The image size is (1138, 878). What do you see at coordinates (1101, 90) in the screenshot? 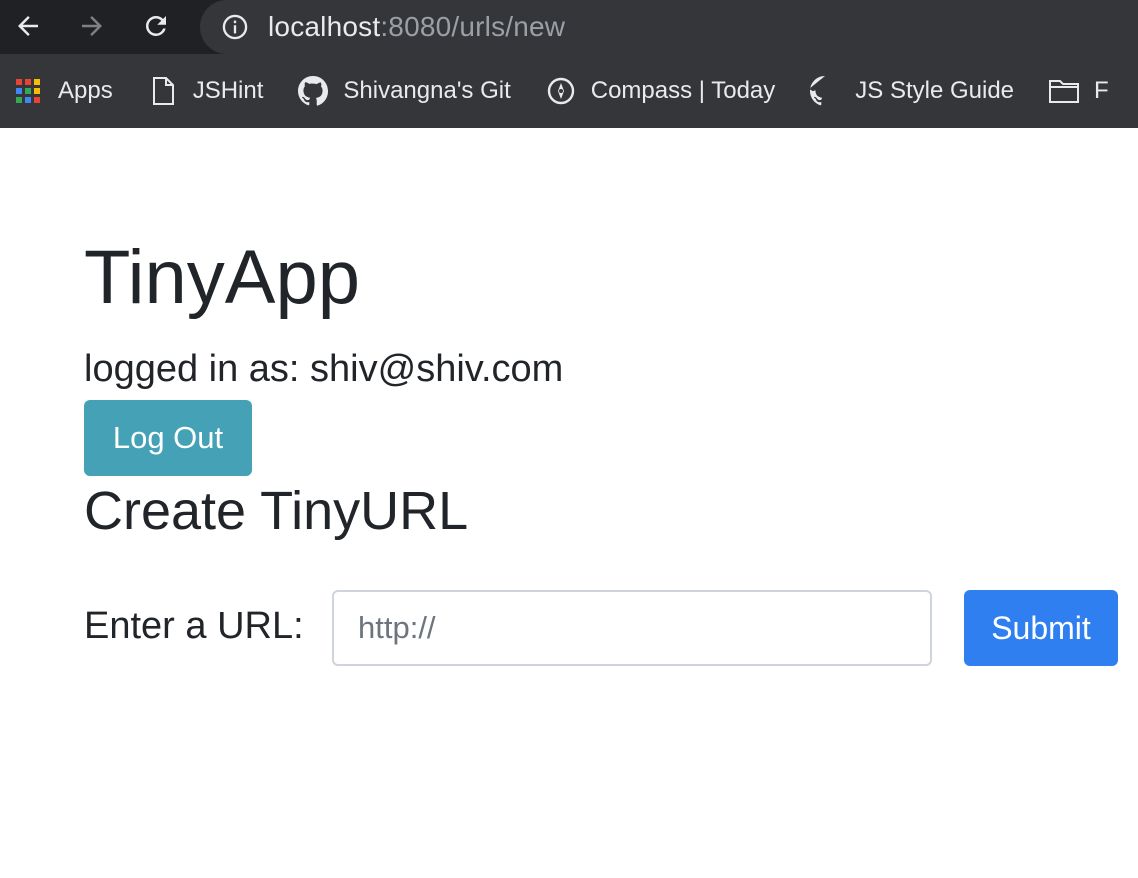
I see `bookmark-label: F` at bounding box center [1101, 90].